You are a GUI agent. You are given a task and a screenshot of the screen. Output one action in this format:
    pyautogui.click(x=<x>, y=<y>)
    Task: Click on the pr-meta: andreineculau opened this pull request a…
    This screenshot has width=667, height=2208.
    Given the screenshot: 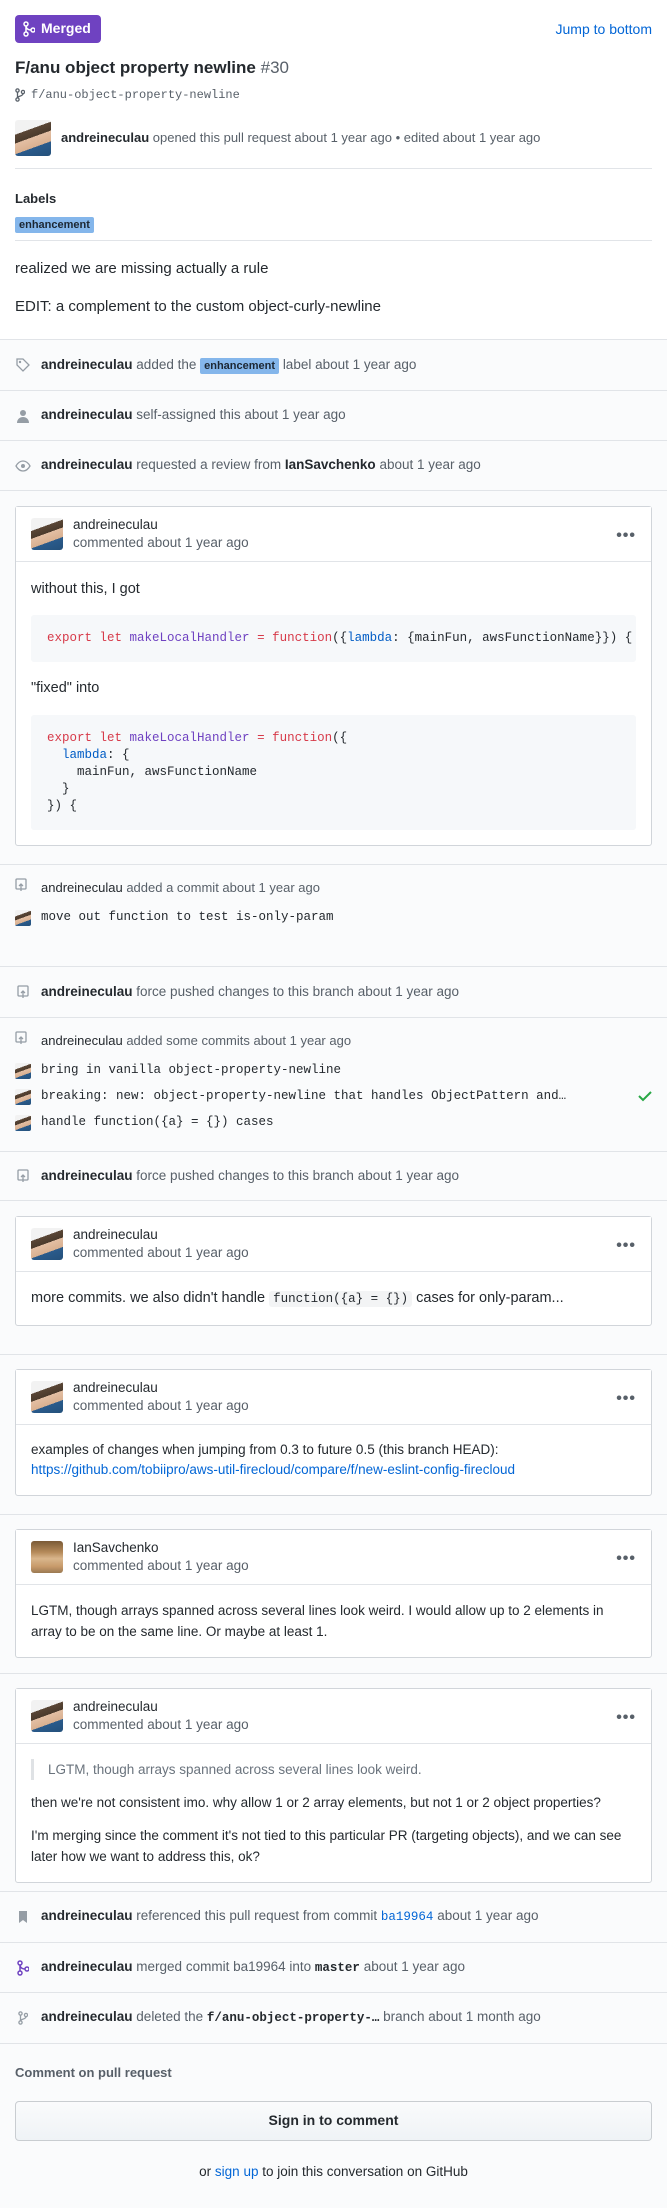 What is the action you would take?
    pyautogui.click(x=333, y=138)
    